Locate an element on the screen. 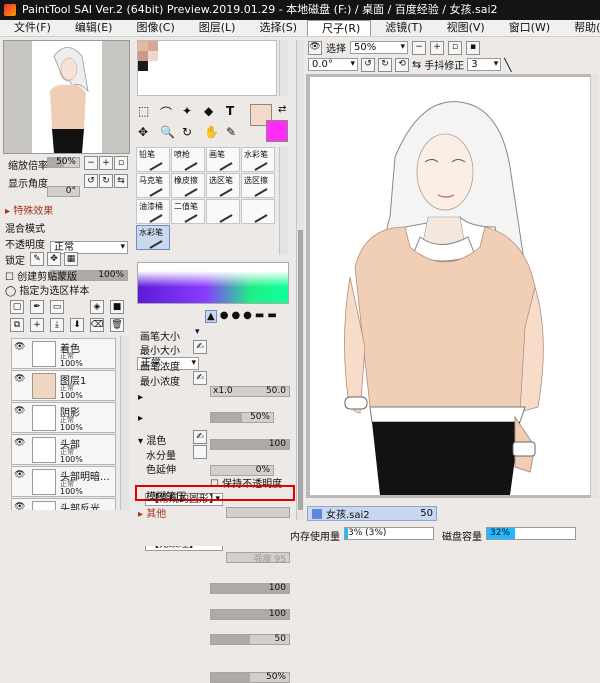  layer-item: 👁 头部反光 is located at coordinates (63, 504).